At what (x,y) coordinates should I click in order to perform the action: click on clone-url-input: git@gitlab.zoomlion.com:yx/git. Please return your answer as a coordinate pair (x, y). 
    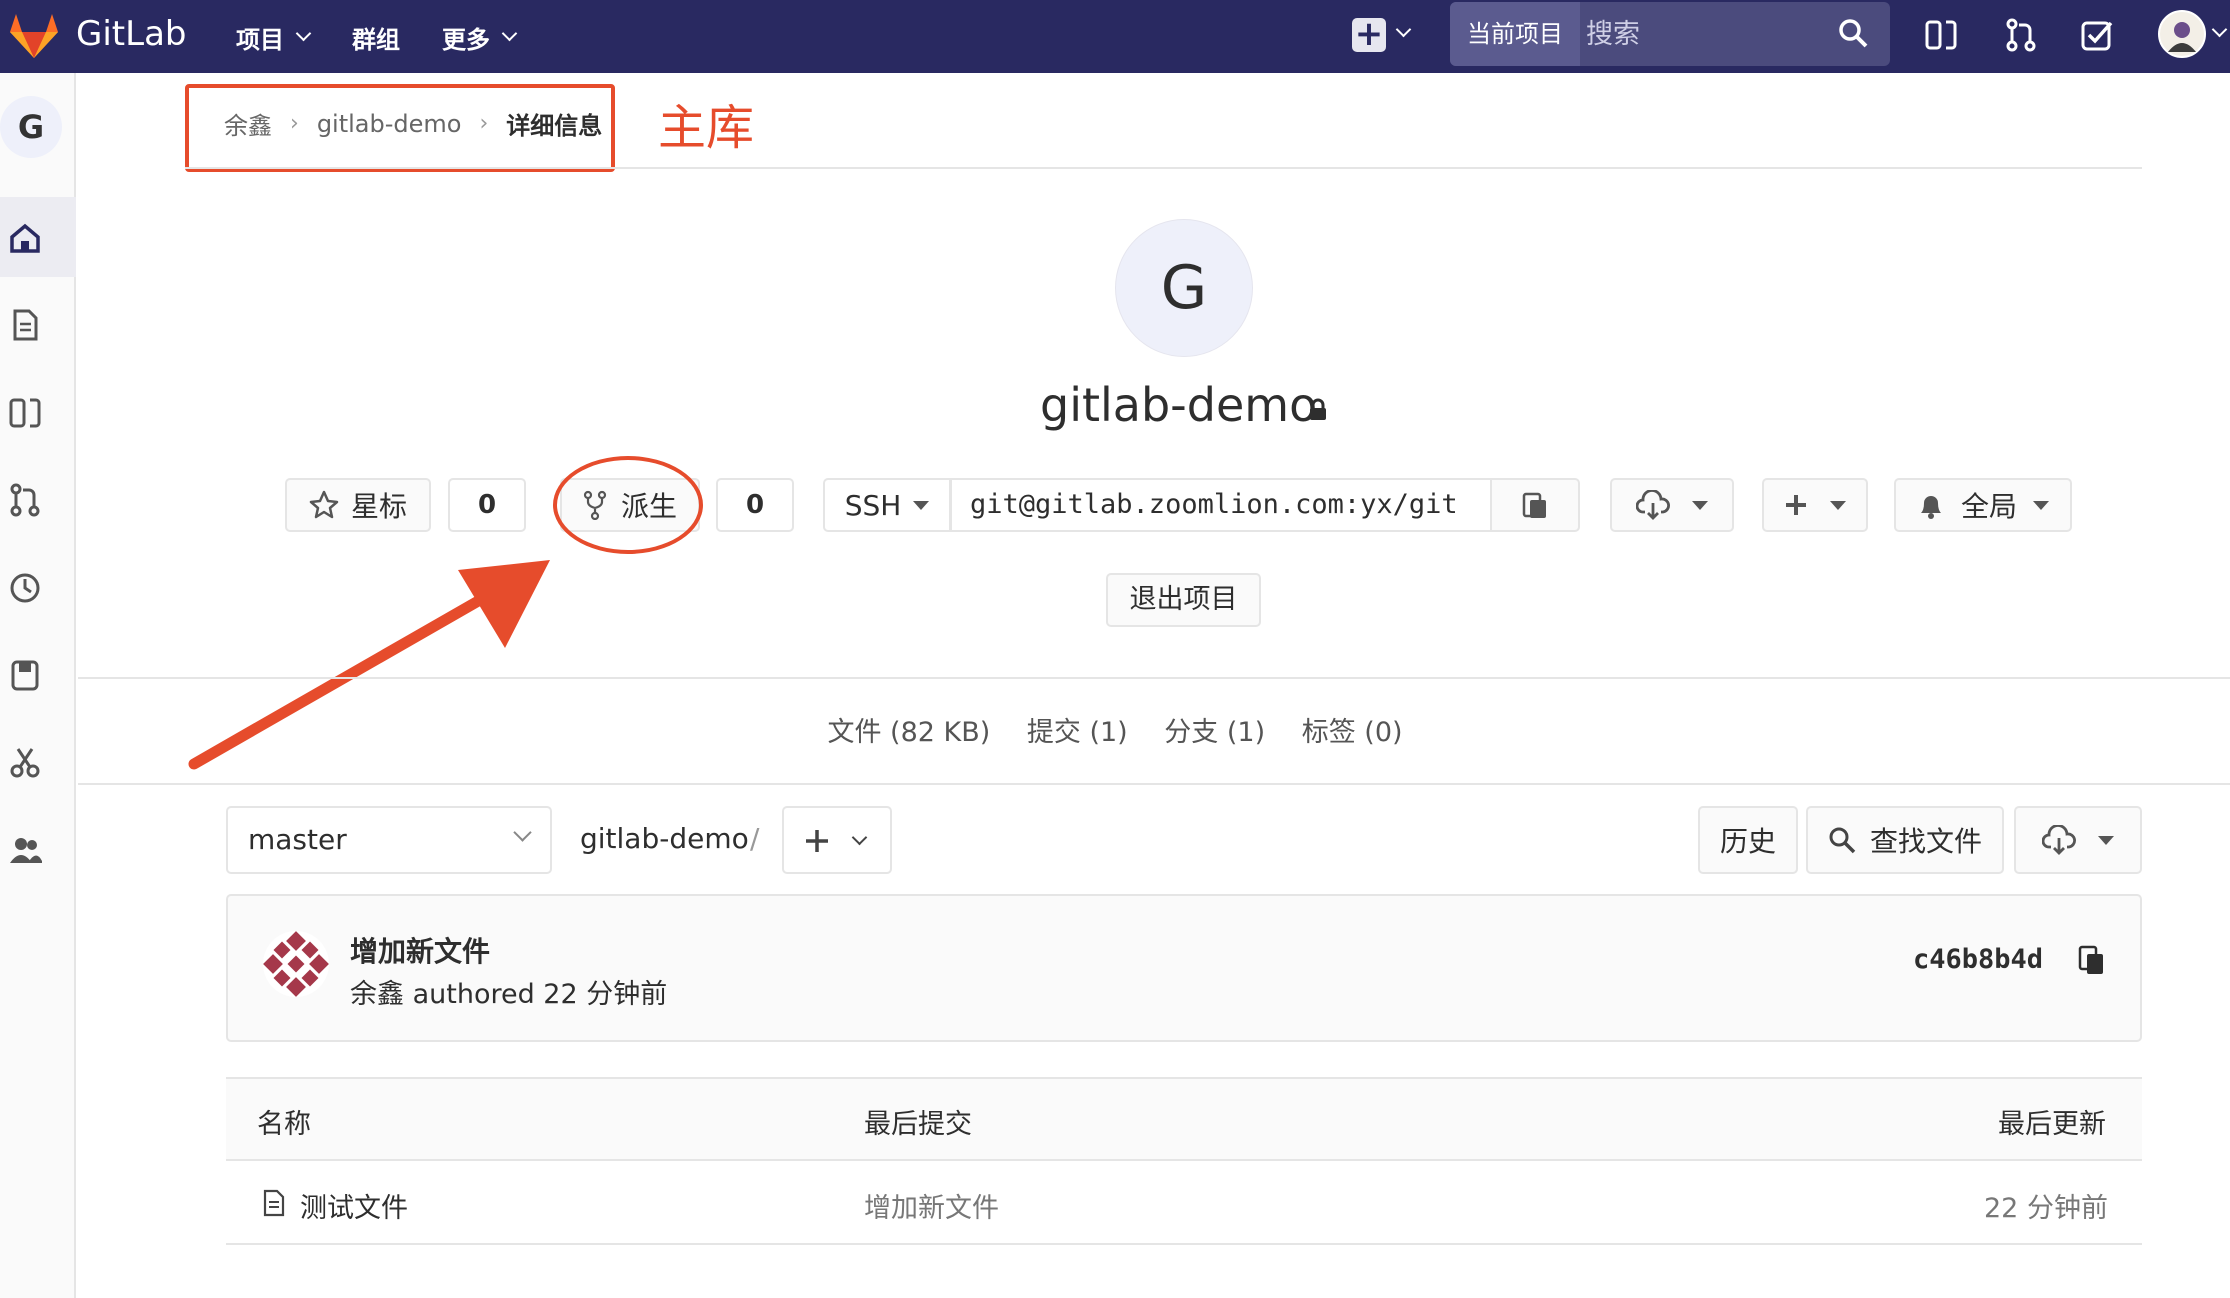
    Looking at the image, I should click on (1221, 505).